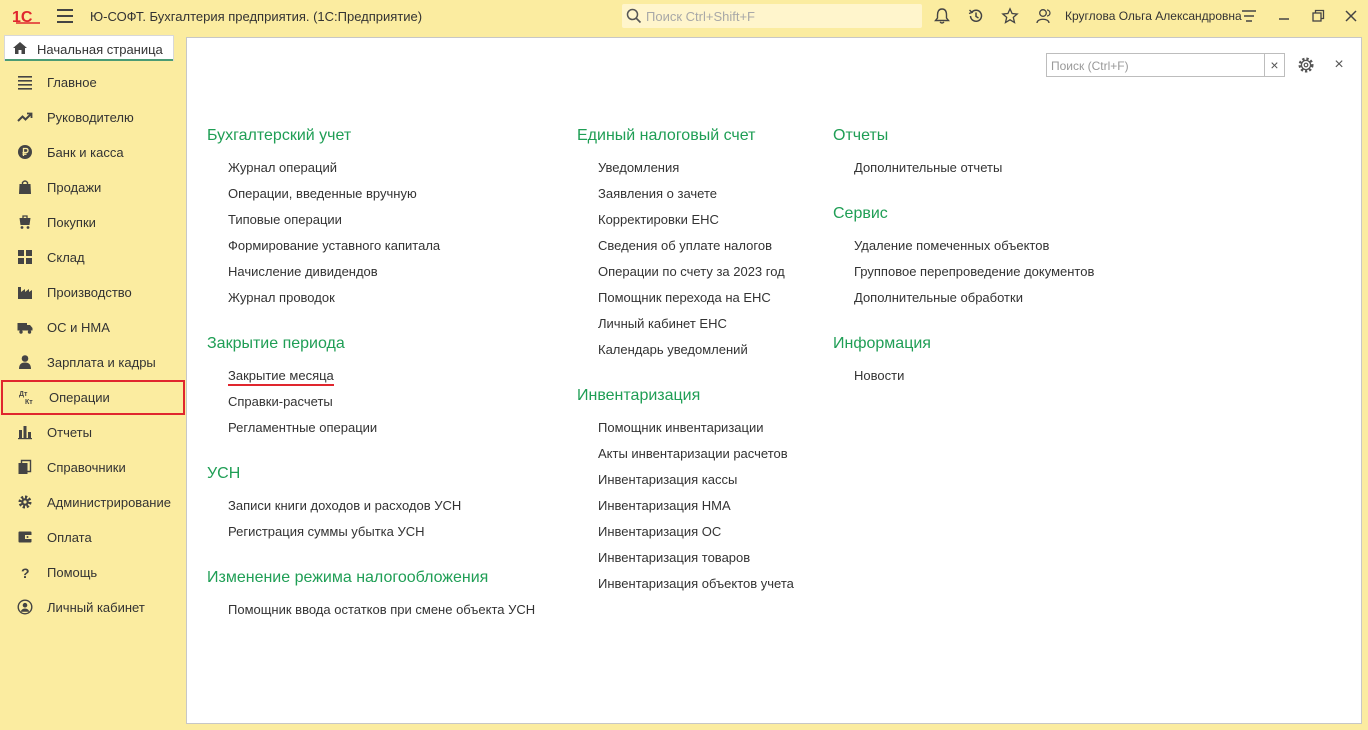 The image size is (1368, 730). I want to click on panel-search-placeholder: Поиск (Ctrl+F), so click(1090, 66).